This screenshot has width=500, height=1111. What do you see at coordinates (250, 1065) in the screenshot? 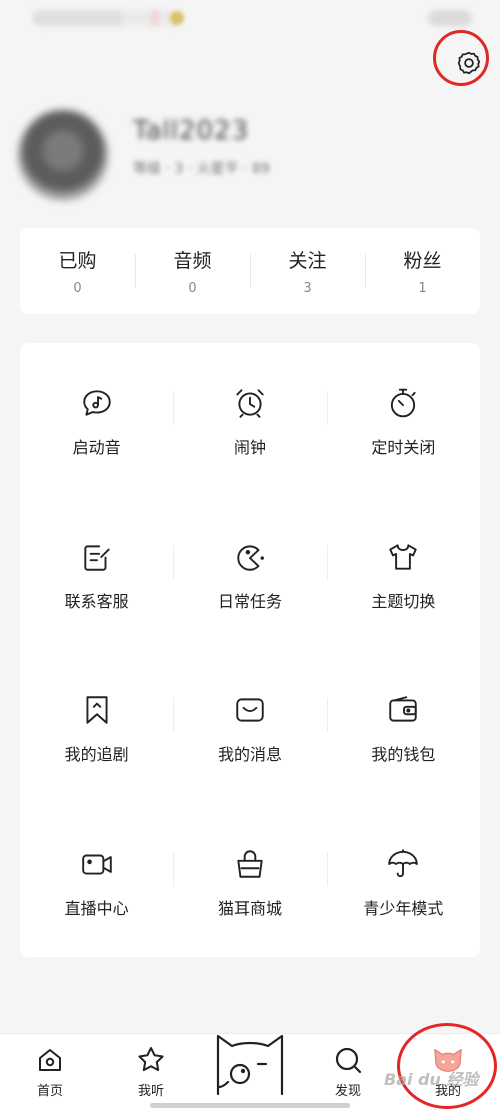
I see `cat-mascot-icon` at bounding box center [250, 1065].